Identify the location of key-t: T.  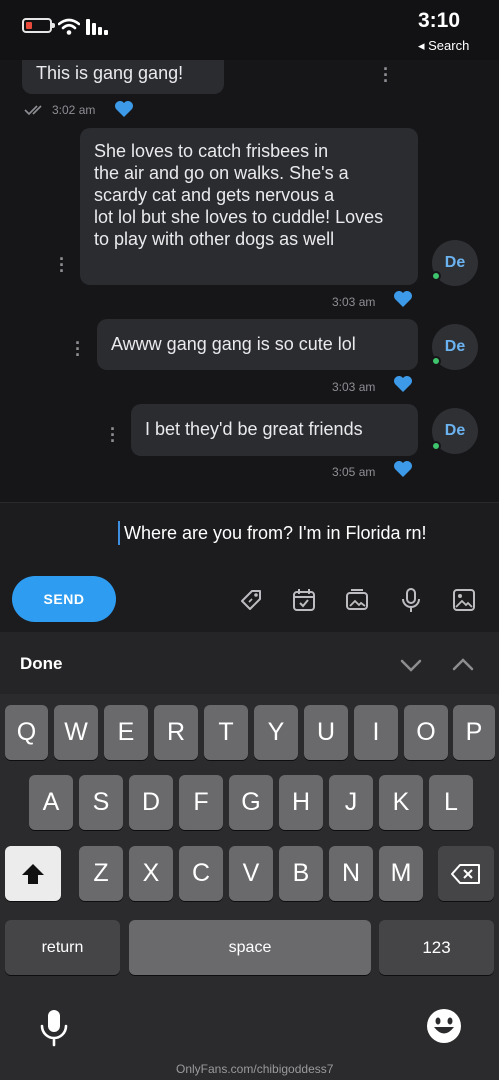
(226, 732).